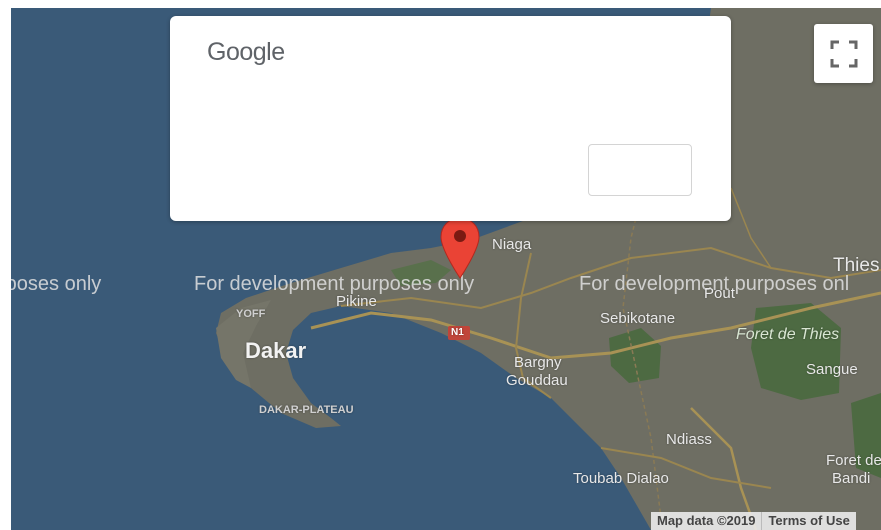 The height and width of the screenshot is (530, 881). What do you see at coordinates (306, 410) in the screenshot?
I see `place-label-dakar-plateau: DAKAR-PLATEAU` at bounding box center [306, 410].